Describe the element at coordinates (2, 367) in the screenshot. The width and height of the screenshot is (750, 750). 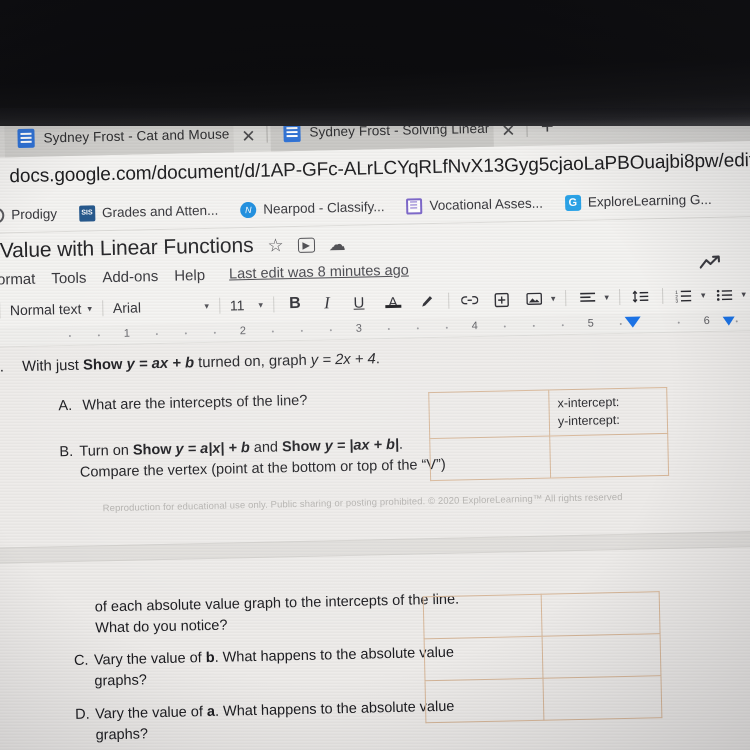
I see `question-3-number: 3.` at that location.